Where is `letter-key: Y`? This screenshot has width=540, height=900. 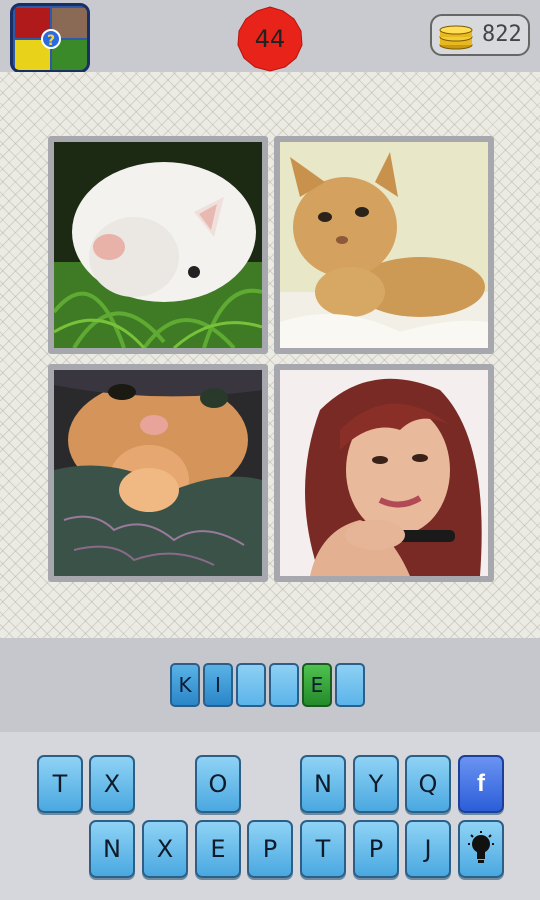
letter-key: Y is located at coordinates (376, 784).